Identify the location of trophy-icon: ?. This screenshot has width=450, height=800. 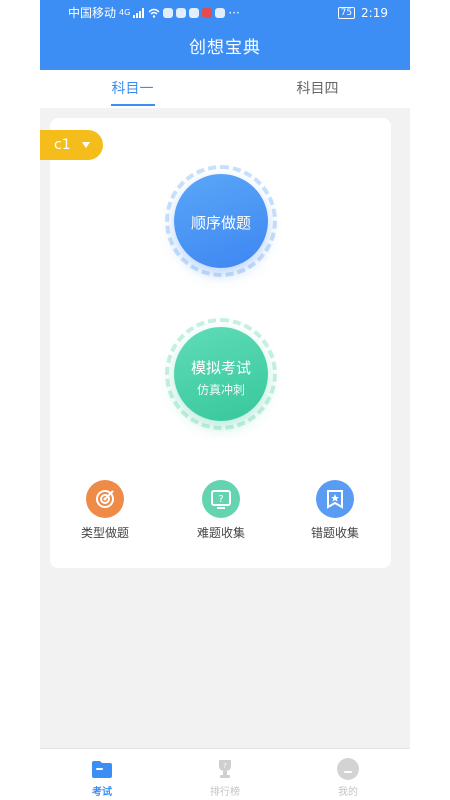
(225, 769).